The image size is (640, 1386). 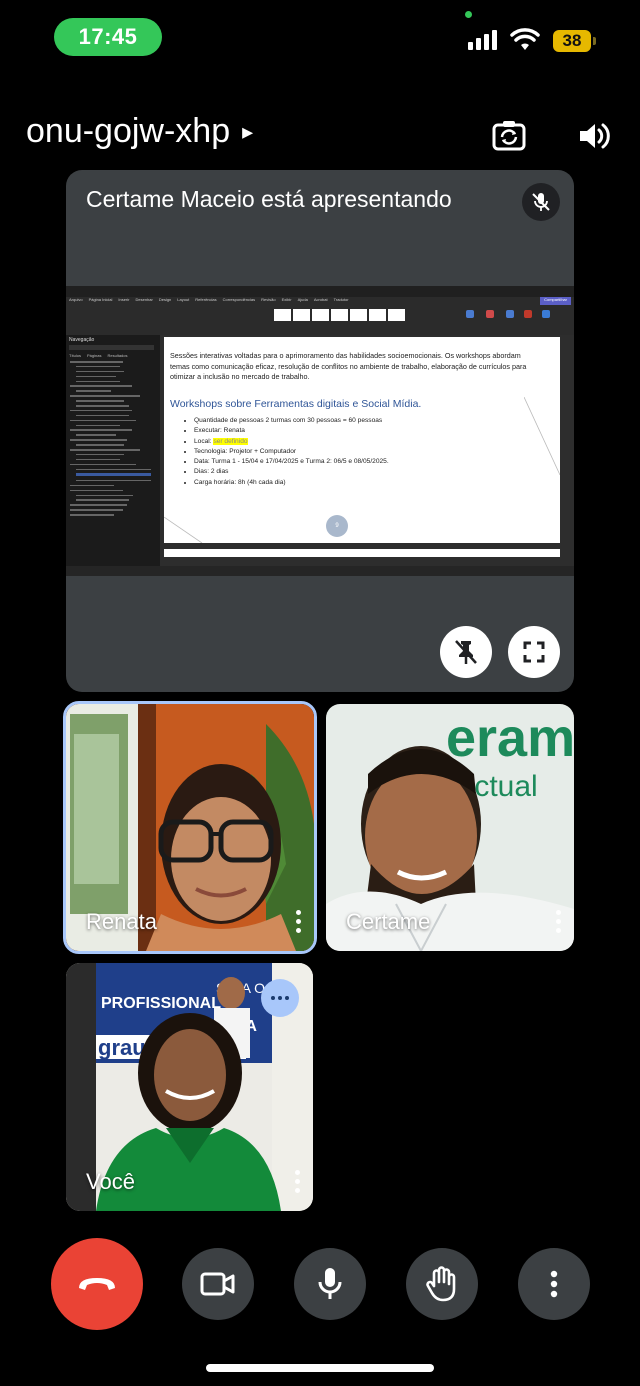 What do you see at coordinates (320, 1368) in the screenshot?
I see `home-indicator` at bounding box center [320, 1368].